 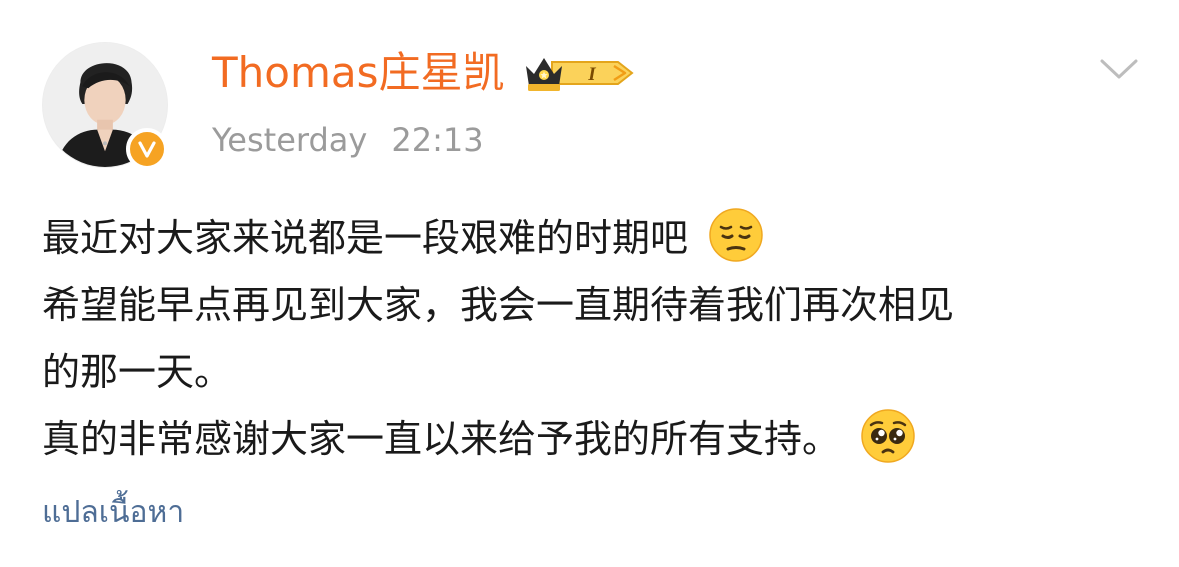 What do you see at coordinates (591, 74) in the screenshot?
I see `badge-level-text: I` at bounding box center [591, 74].